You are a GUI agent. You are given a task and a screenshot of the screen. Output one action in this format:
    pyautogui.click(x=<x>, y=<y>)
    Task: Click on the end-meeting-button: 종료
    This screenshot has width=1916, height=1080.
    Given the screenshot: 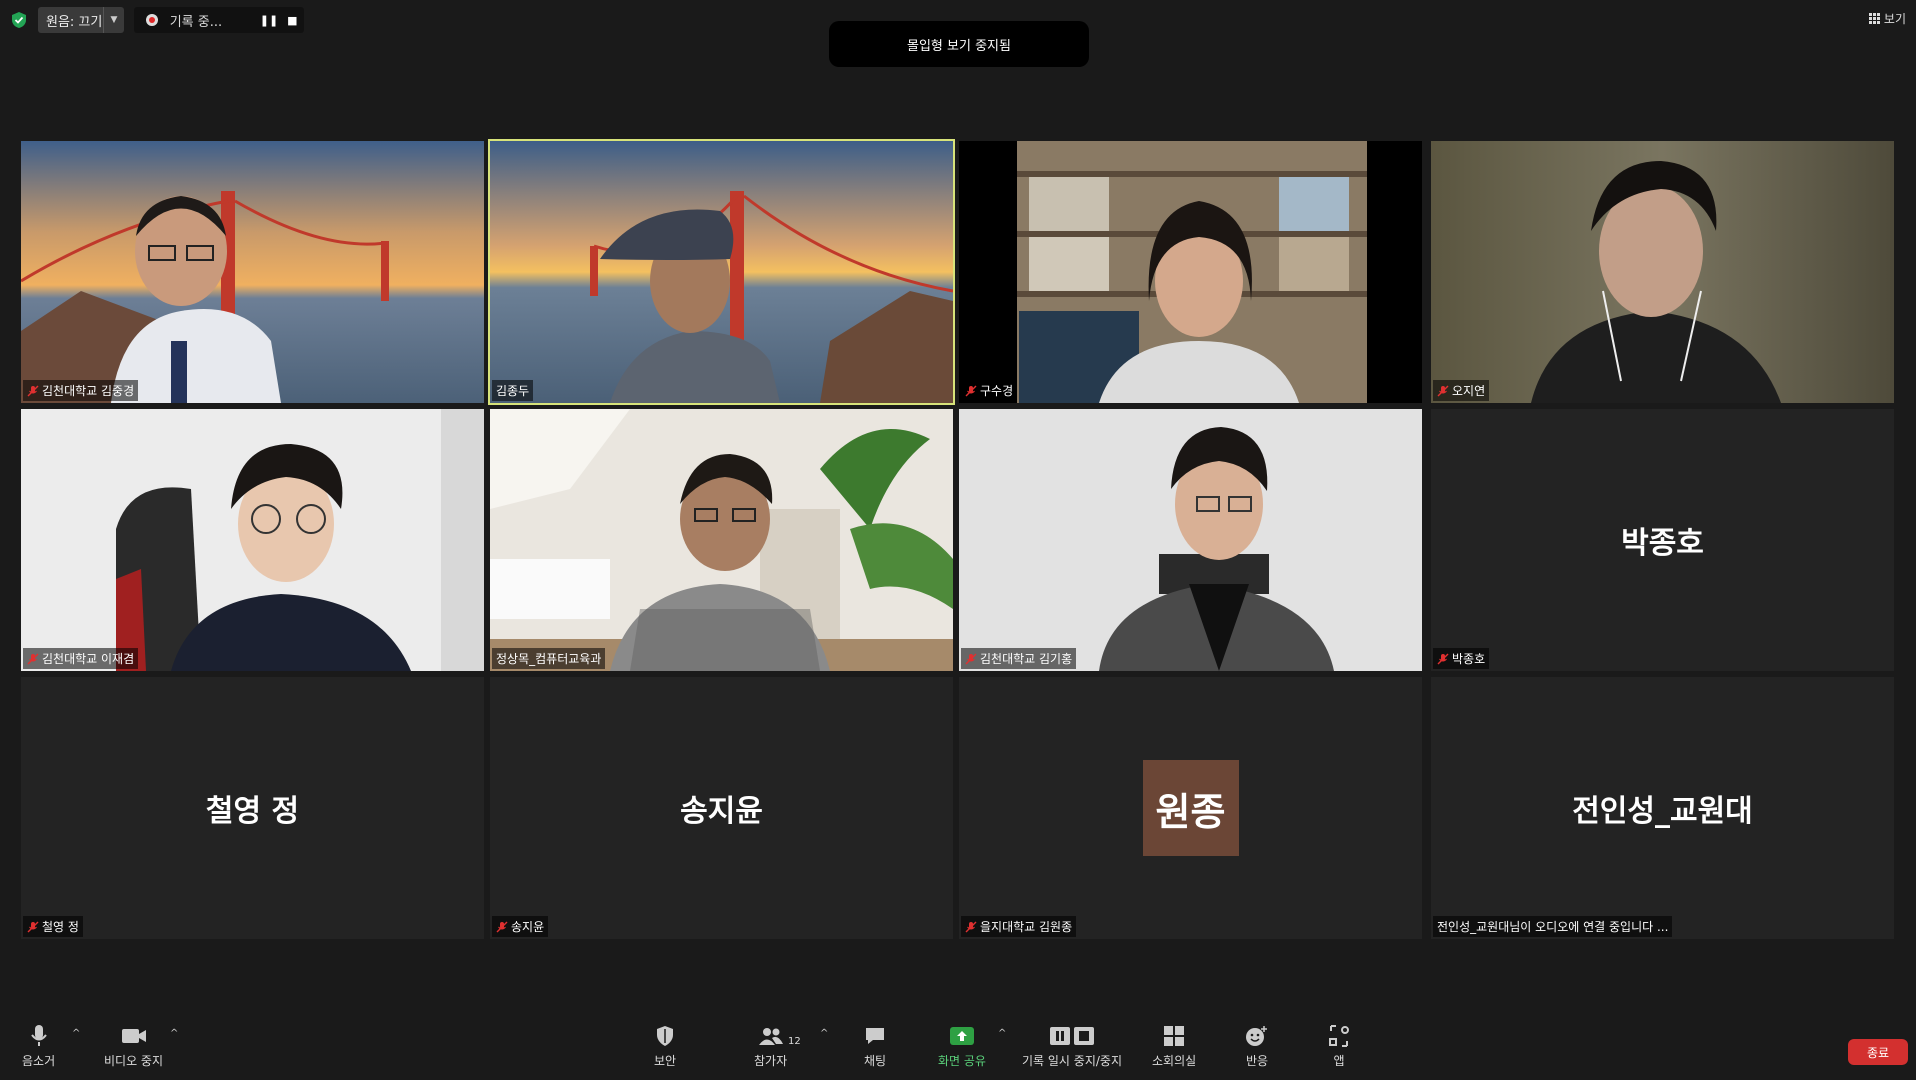 What is the action you would take?
    pyautogui.click(x=1878, y=1052)
    